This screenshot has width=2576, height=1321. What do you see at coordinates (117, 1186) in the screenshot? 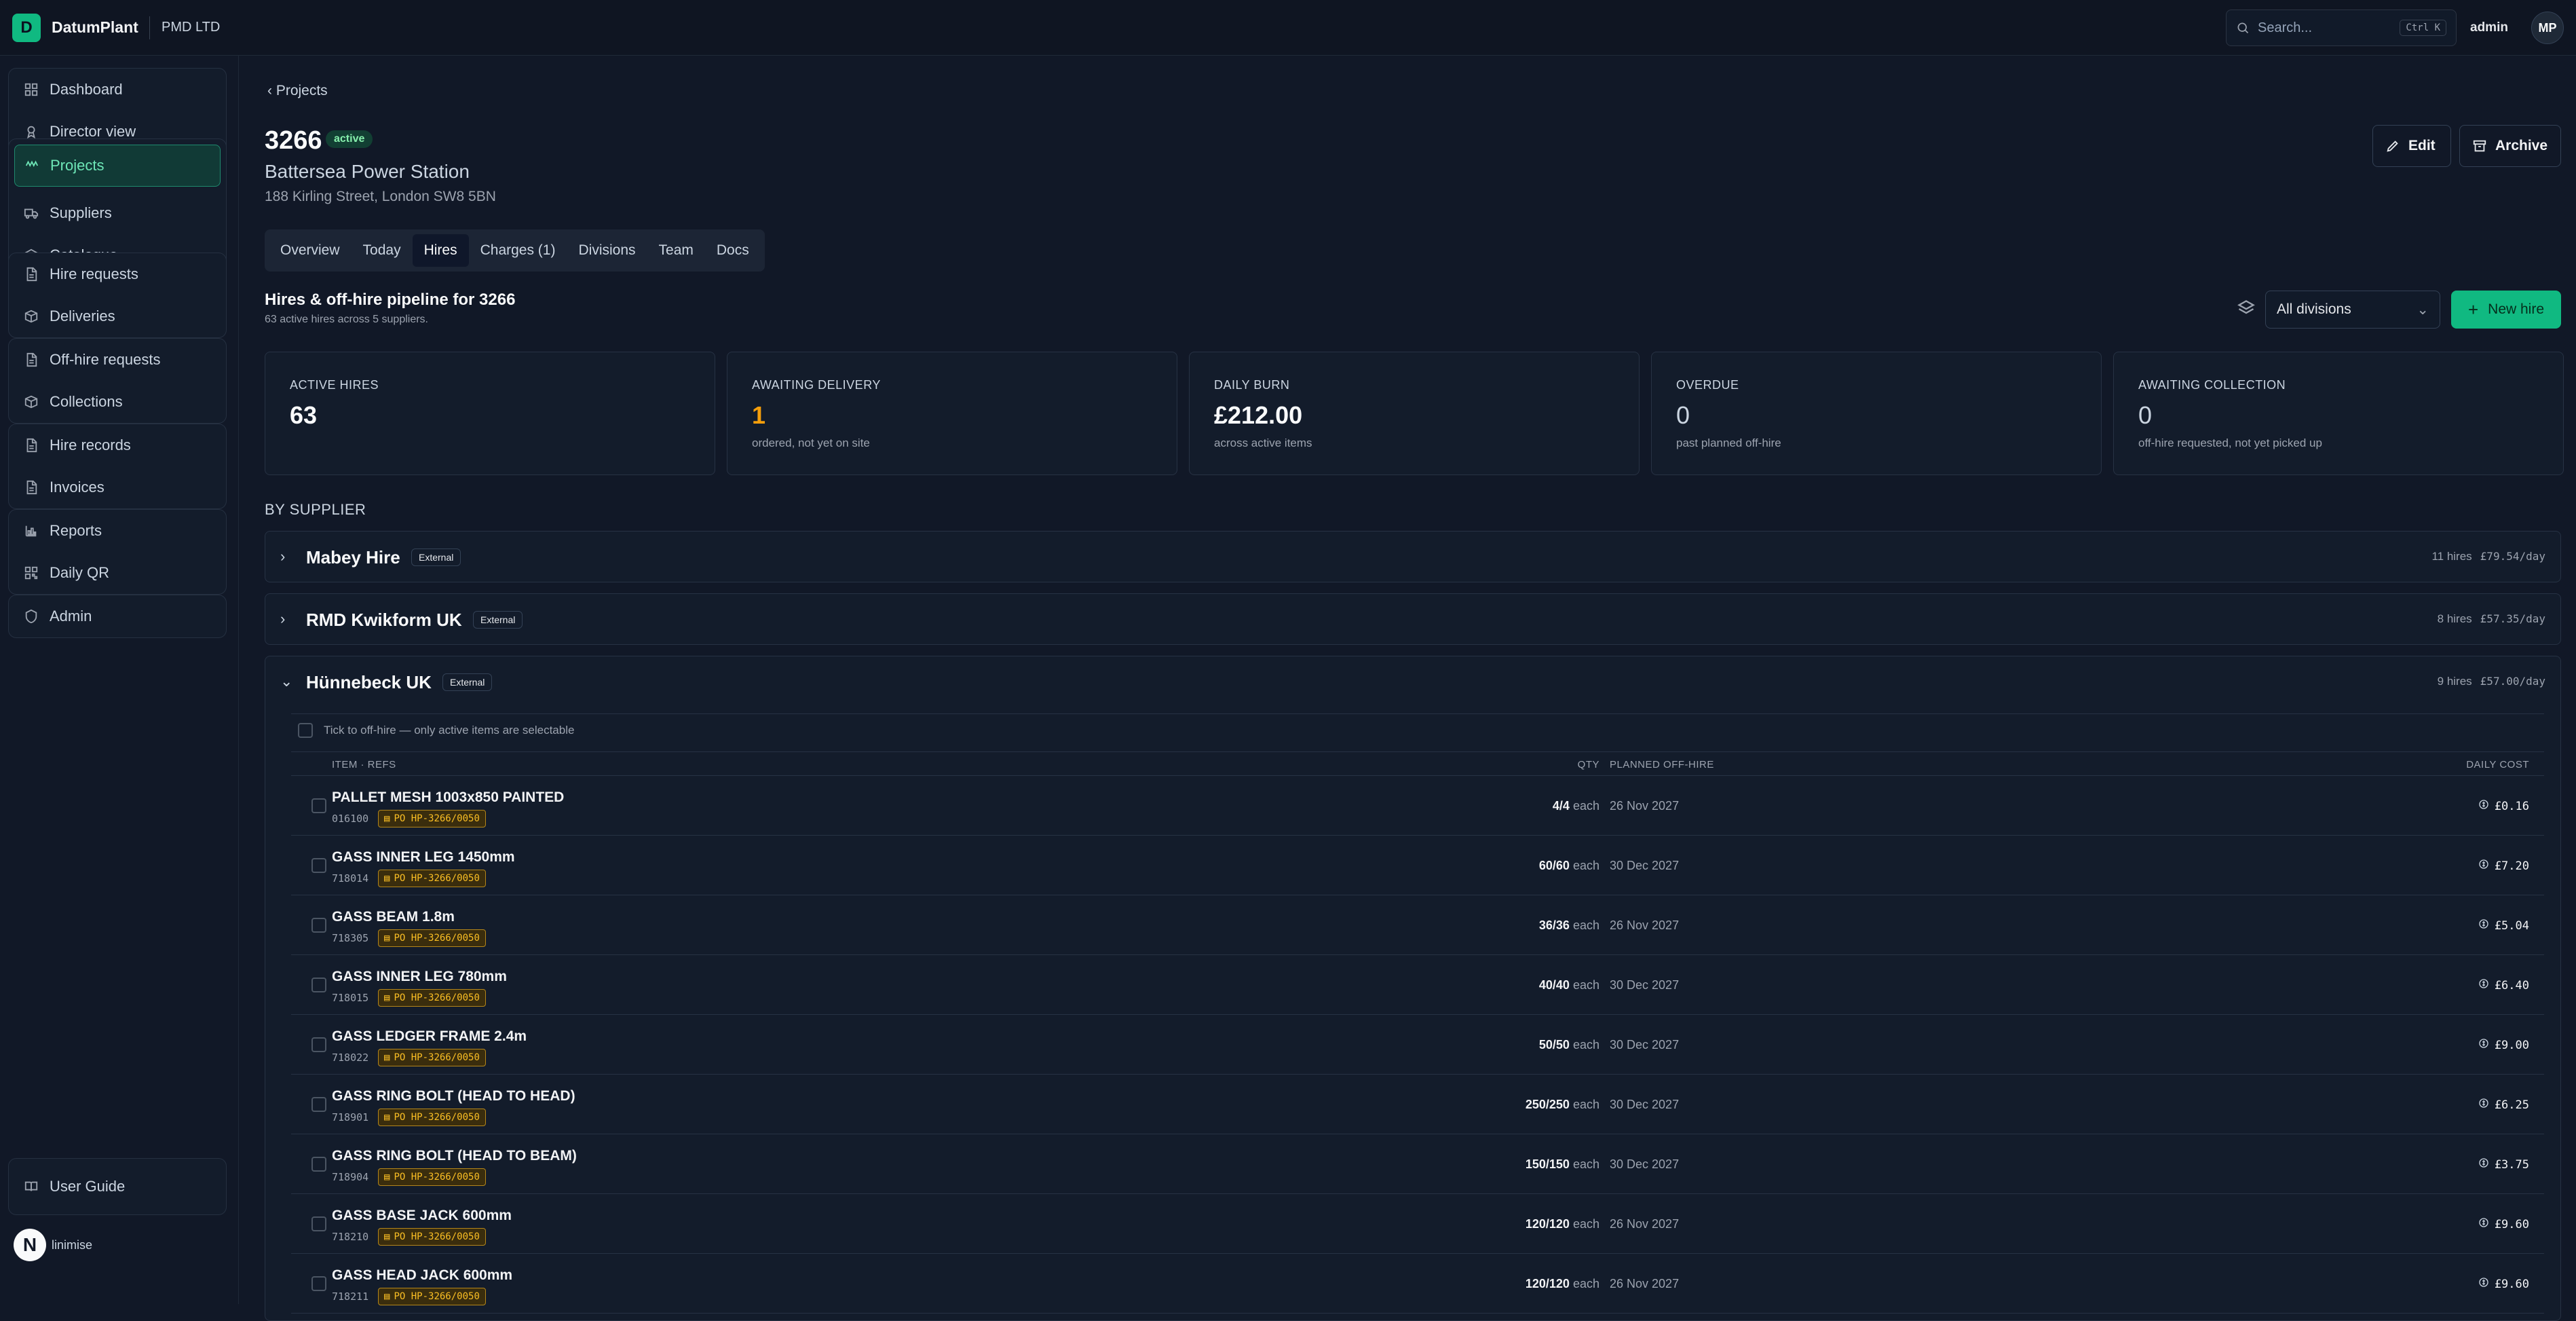
I see `user-guide-link: User Guide` at bounding box center [117, 1186].